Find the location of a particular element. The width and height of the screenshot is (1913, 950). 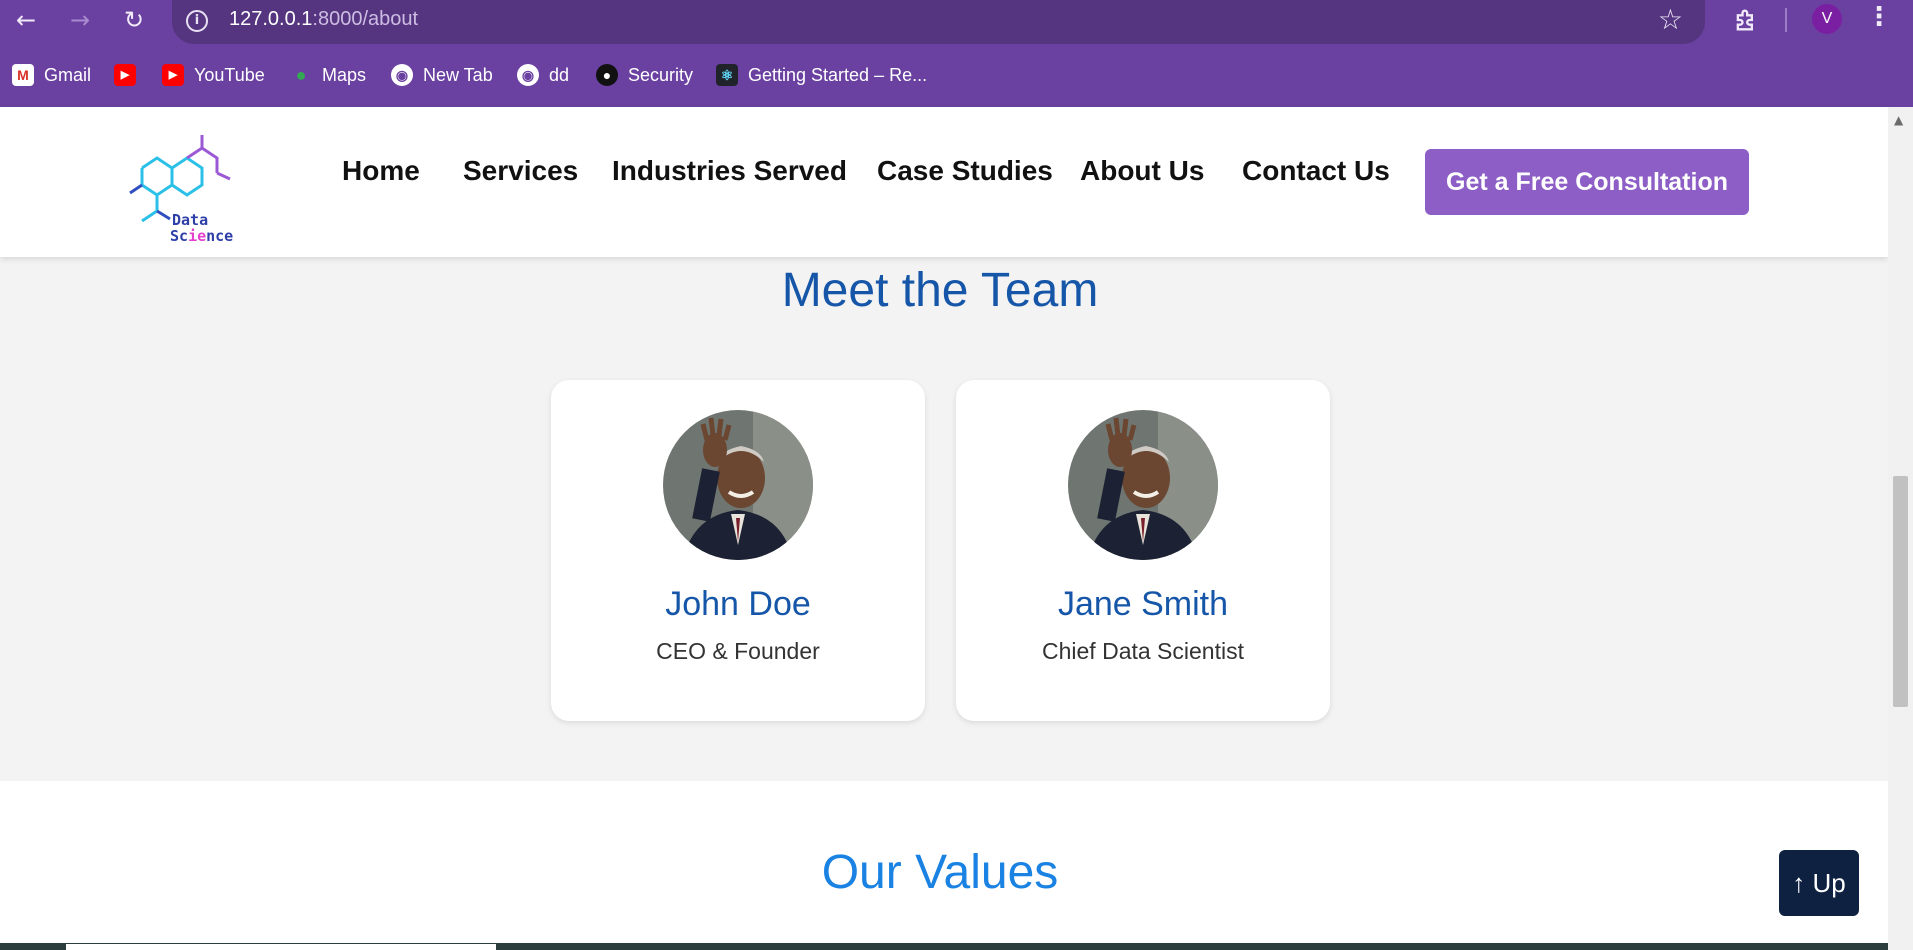

nav-home: Home is located at coordinates (381, 171).